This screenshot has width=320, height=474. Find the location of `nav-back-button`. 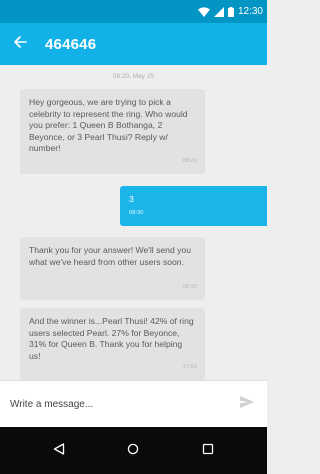

nav-back-button is located at coordinates (59, 451).